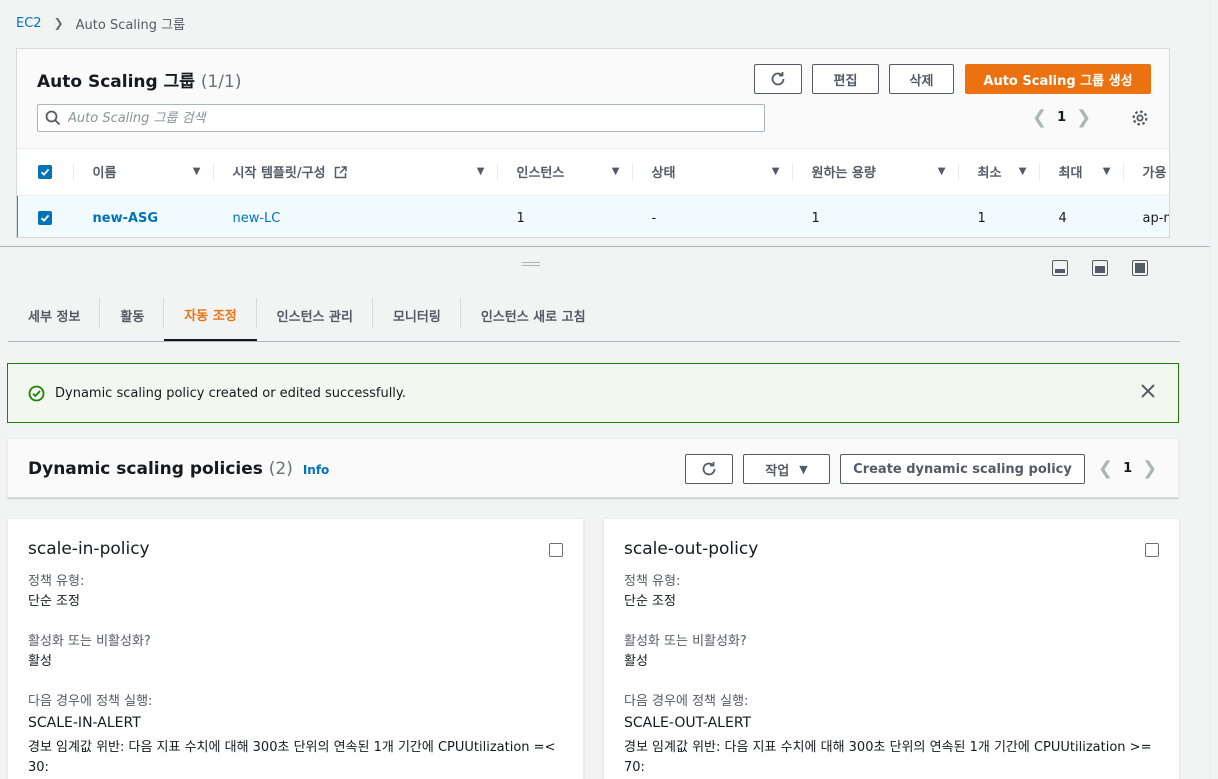  I want to click on tab-monitoring: 모니터링, so click(417, 315).